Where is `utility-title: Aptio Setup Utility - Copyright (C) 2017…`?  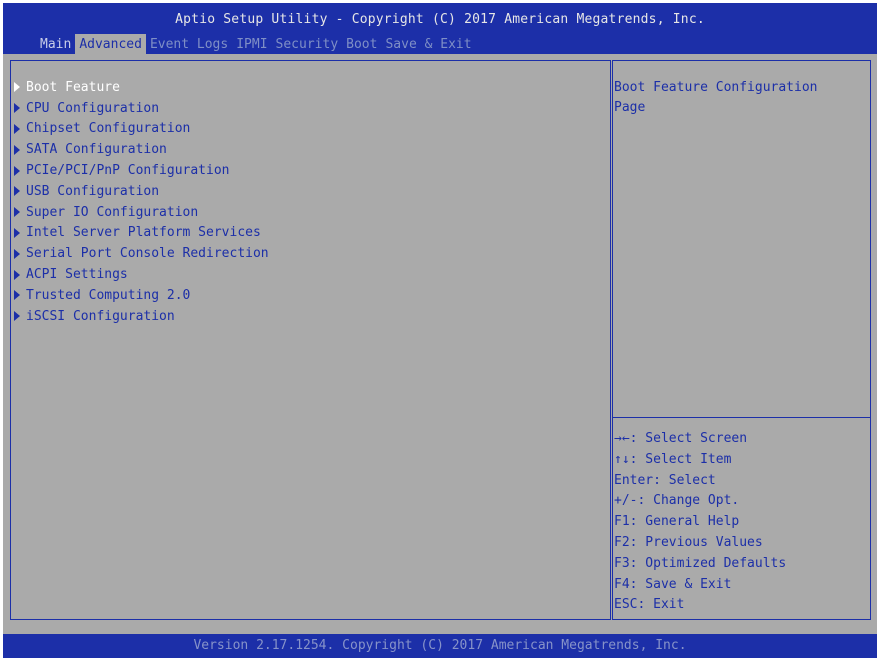
utility-title: Aptio Setup Utility - Copyright (C) 2017… is located at coordinates (440, 19).